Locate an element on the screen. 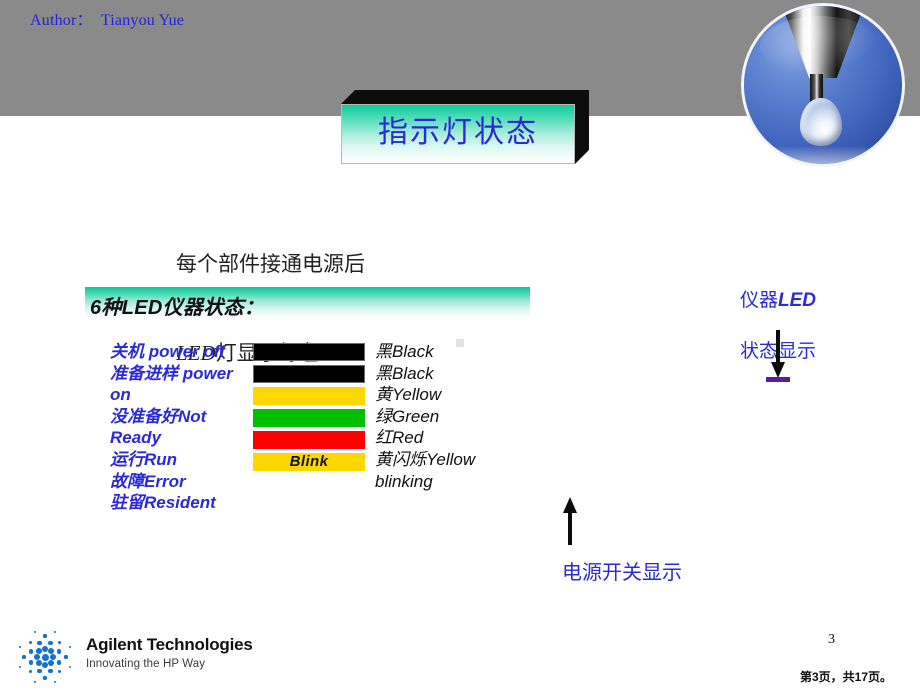  arrow-down-shaft is located at coordinates (778, 347).